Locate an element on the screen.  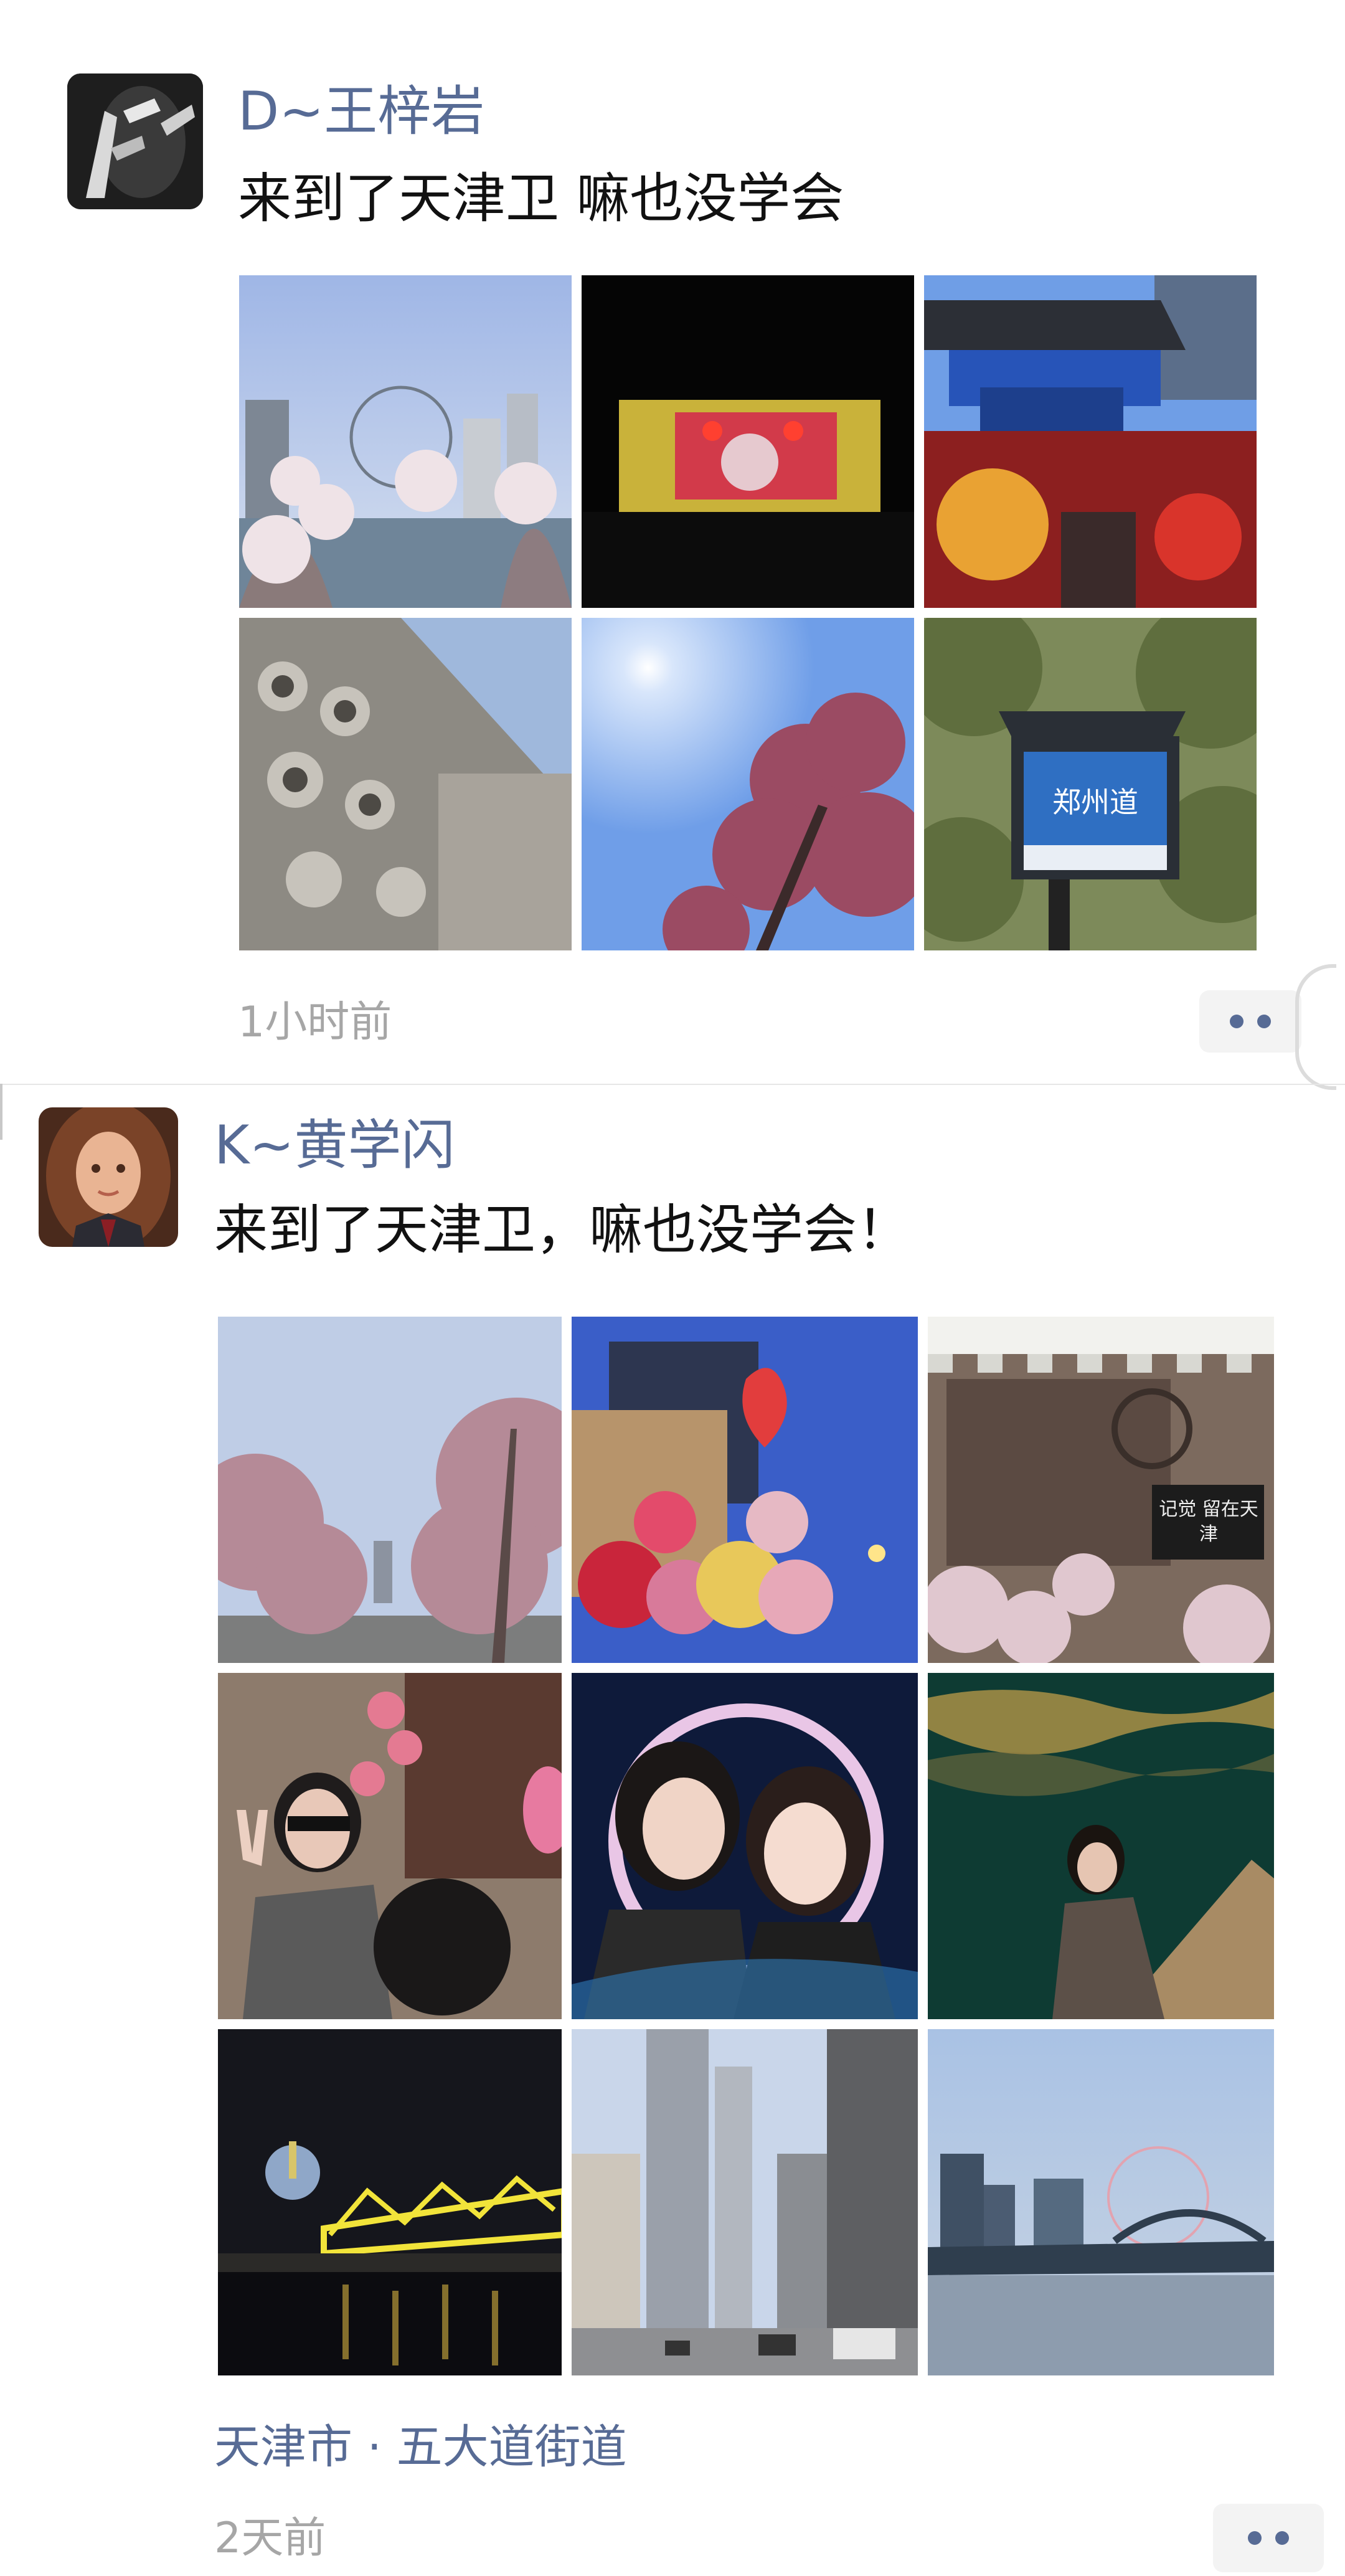
post-text: 来到了天津卫，嘛也没学会！ is located at coordinates (562, 1230).